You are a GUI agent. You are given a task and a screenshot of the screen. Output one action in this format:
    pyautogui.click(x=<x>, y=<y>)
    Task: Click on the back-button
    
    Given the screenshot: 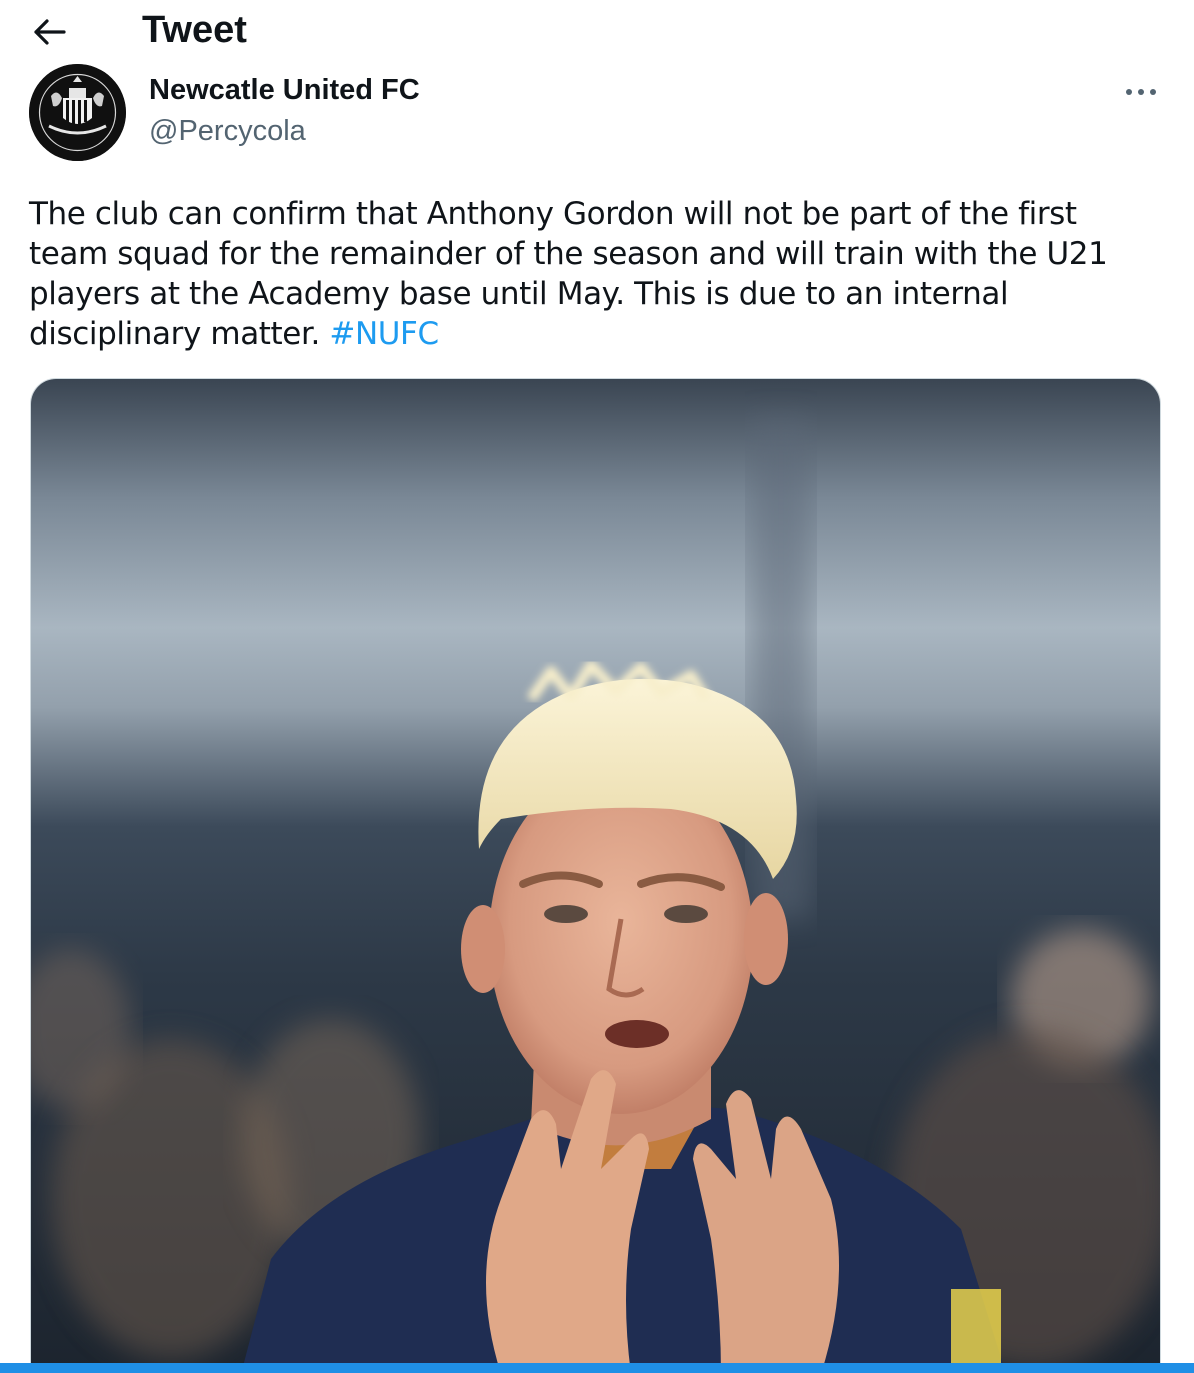 What is the action you would take?
    pyautogui.click(x=50, y=32)
    